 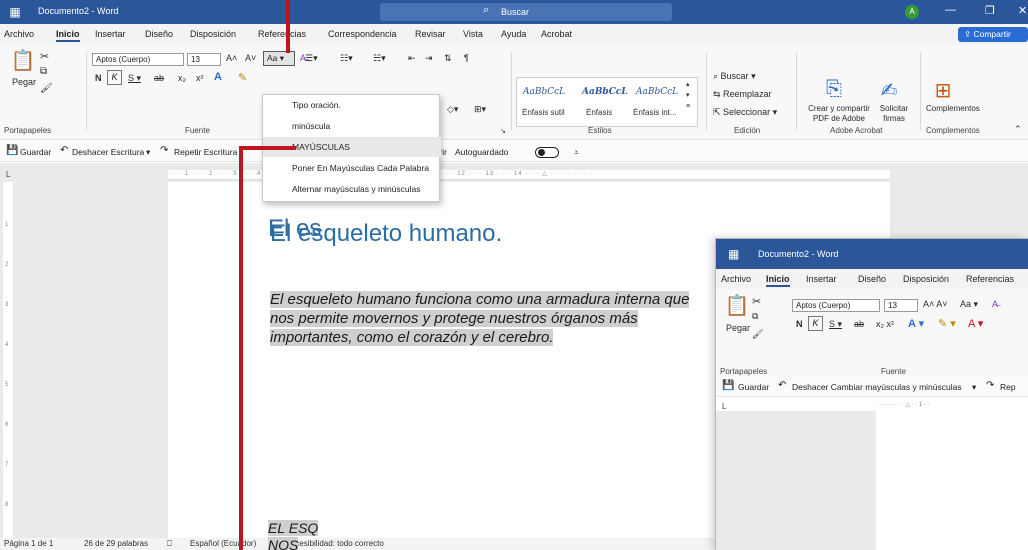 I want to click on w2-paste-button: Pegar, so click(x=738, y=328).